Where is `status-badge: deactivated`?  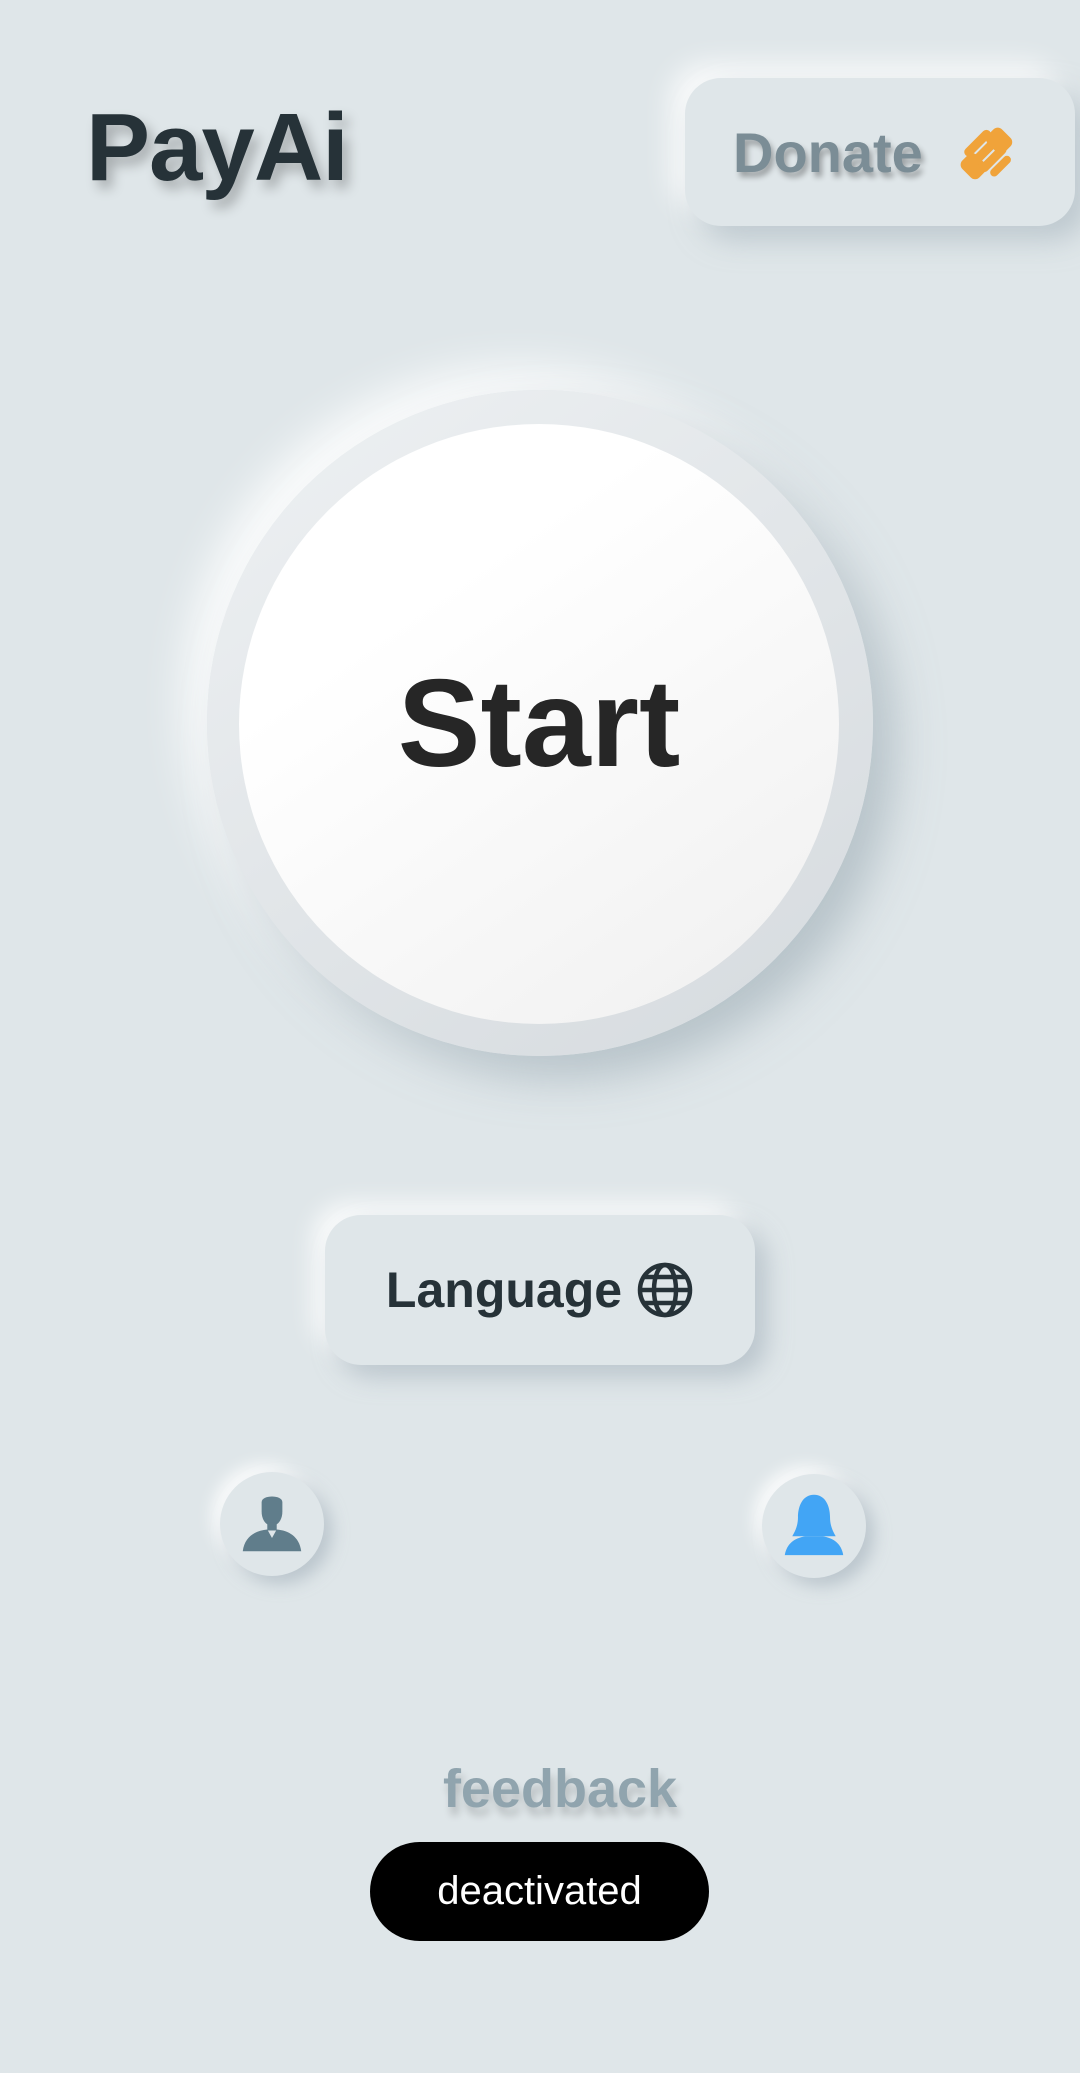
status-badge: deactivated is located at coordinates (539, 1891).